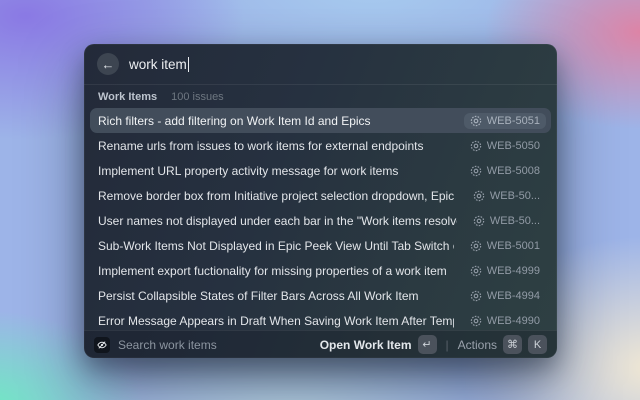 The height and width of the screenshot is (400, 640). What do you see at coordinates (513, 145) in the screenshot?
I see `work-item-id: WEB-5050` at bounding box center [513, 145].